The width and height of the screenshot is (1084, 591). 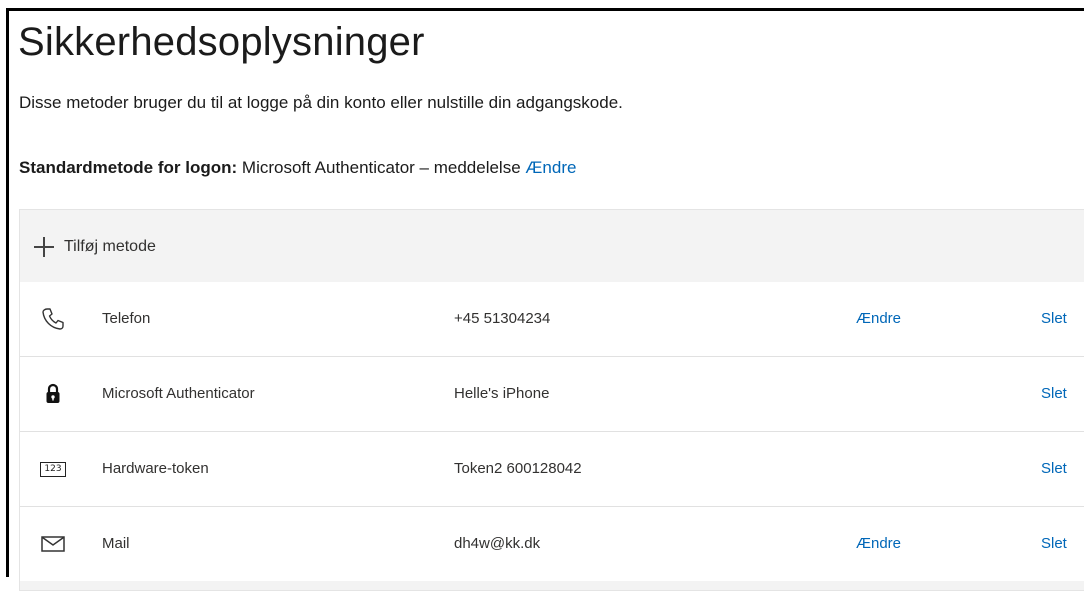 I want to click on token-icon-text: 123, so click(x=53, y=469).